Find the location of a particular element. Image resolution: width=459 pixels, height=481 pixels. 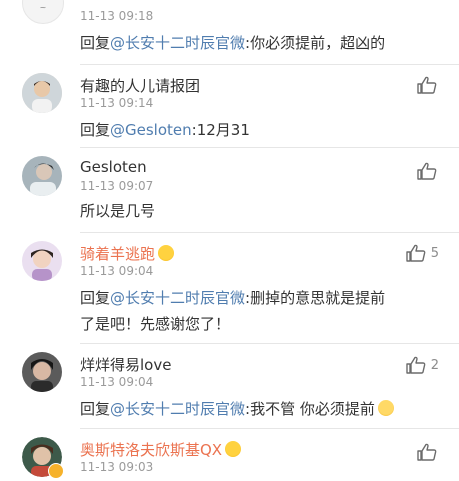

like-count: 5 is located at coordinates (434, 253).